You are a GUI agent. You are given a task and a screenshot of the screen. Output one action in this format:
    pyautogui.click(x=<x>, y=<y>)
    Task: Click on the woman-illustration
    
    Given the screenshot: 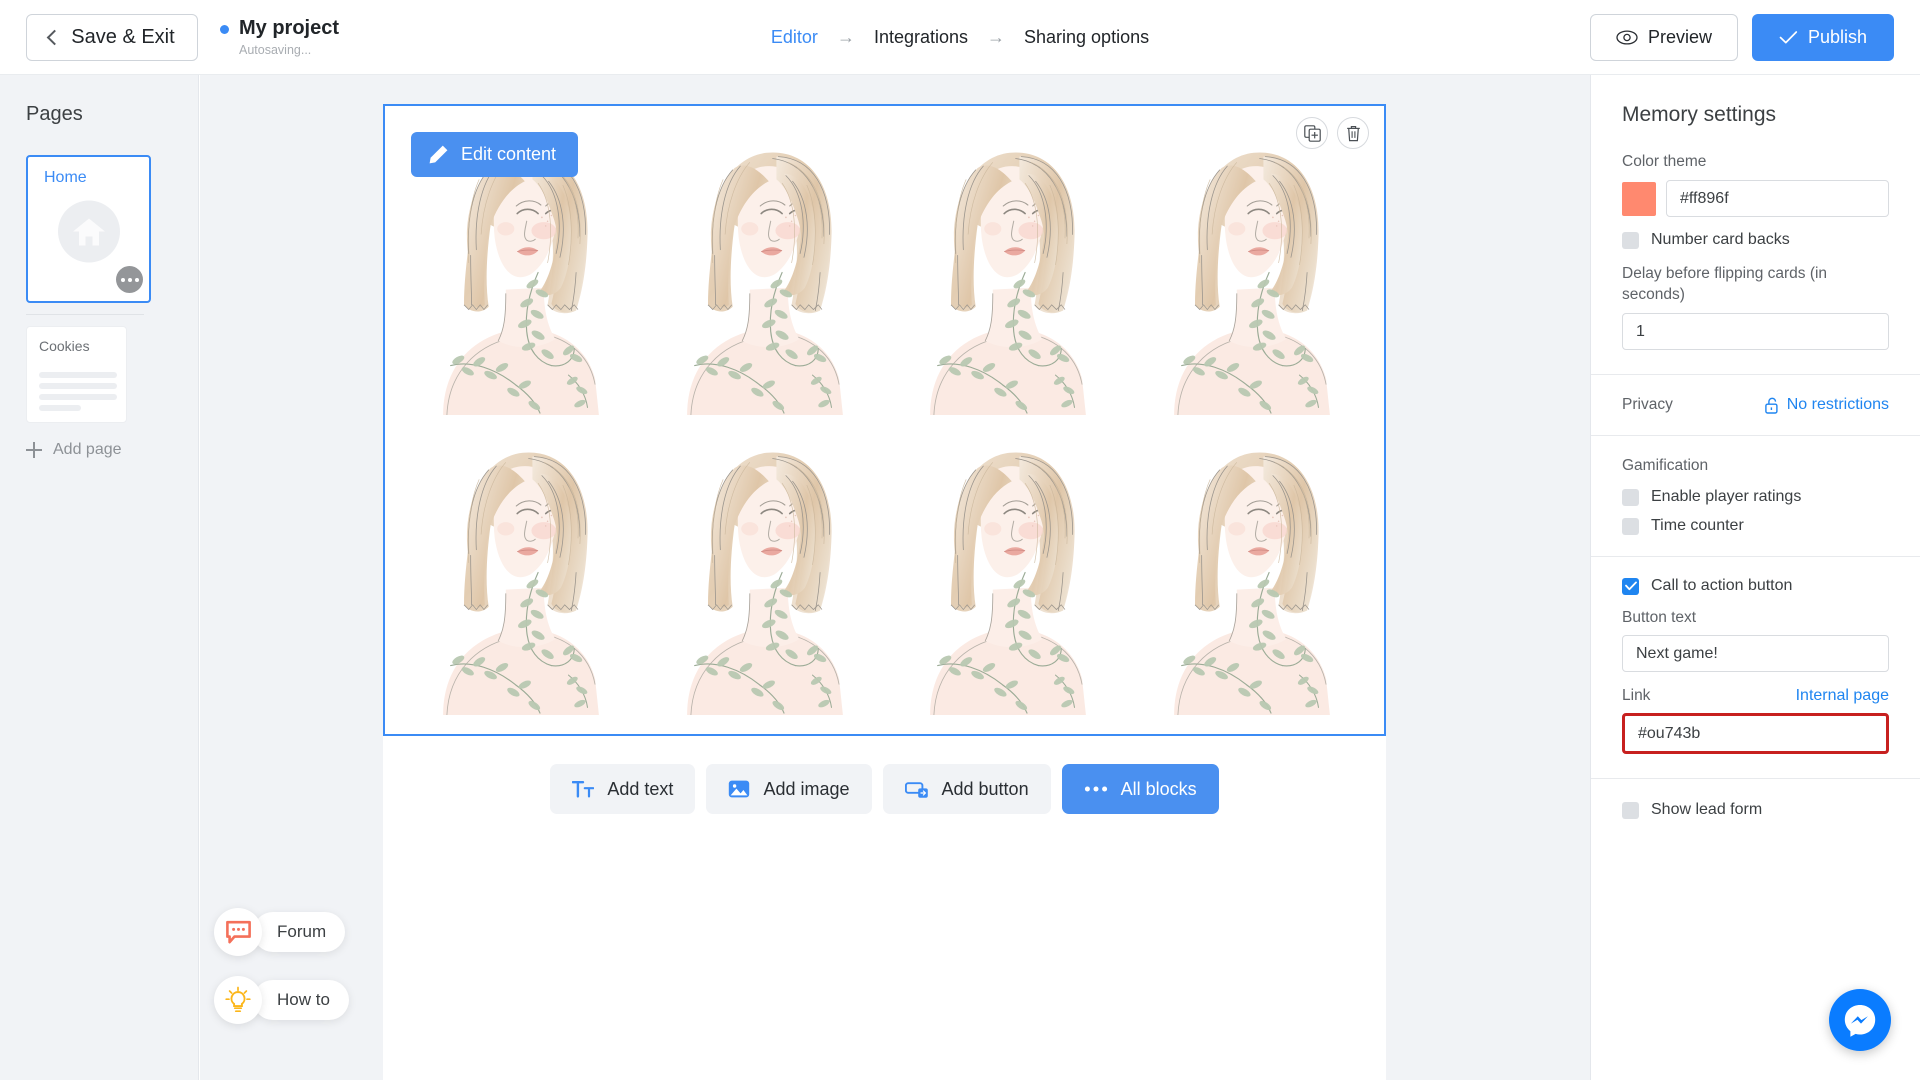 What is the action you would take?
    pyautogui.click(x=1252, y=272)
    